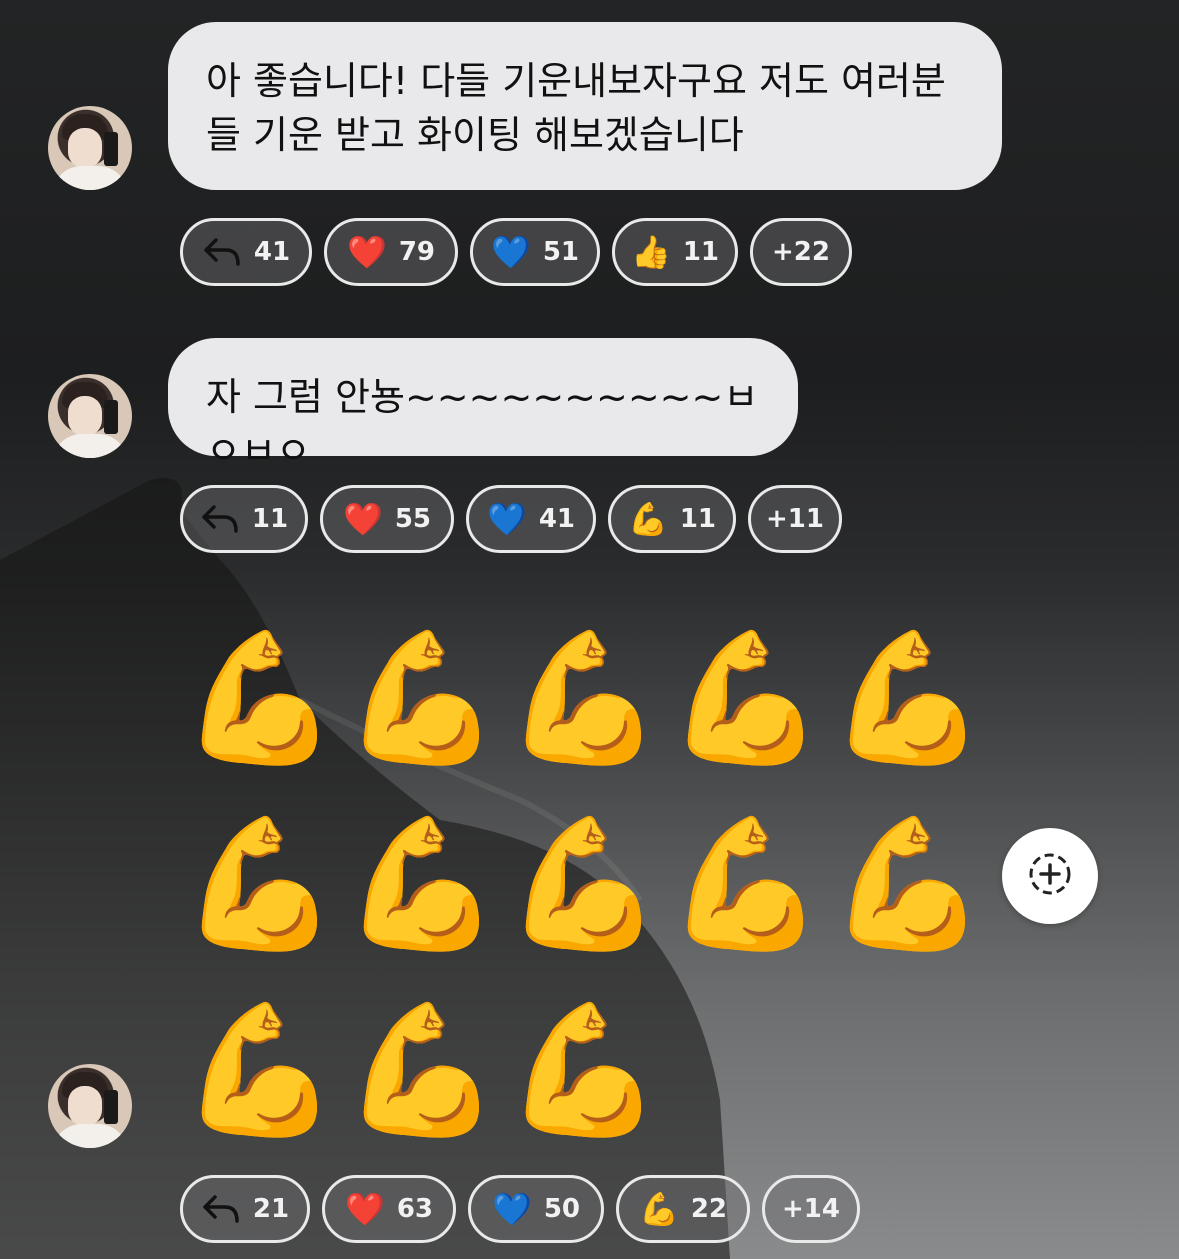 The height and width of the screenshot is (1259, 1179). I want to click on reaction-chip-heart: ❤️ 79, so click(391, 252).